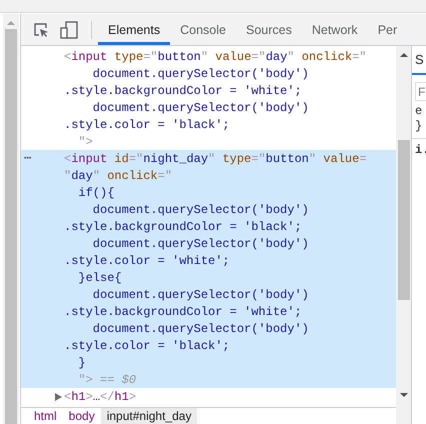  I want to click on panel-tab: Console, so click(203, 29).